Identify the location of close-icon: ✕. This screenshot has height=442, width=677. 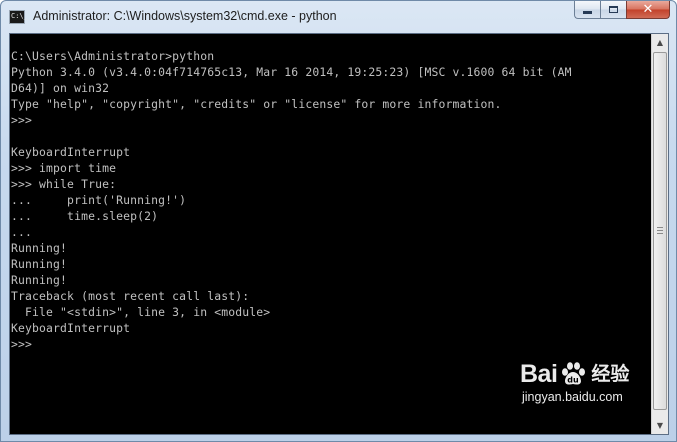
(648, 9).